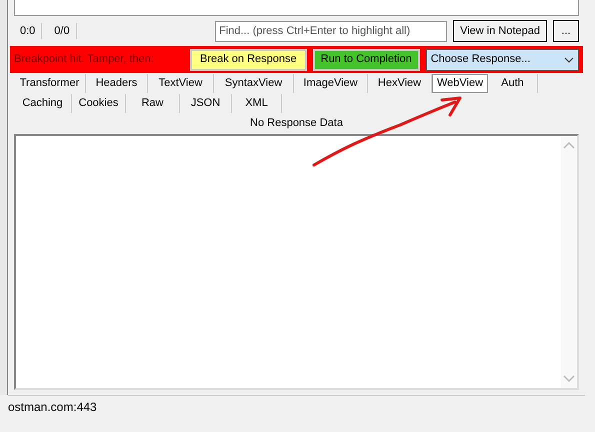 Image resolution: width=595 pixels, height=432 pixels. What do you see at coordinates (569, 145) in the screenshot?
I see `chevron-up-icon` at bounding box center [569, 145].